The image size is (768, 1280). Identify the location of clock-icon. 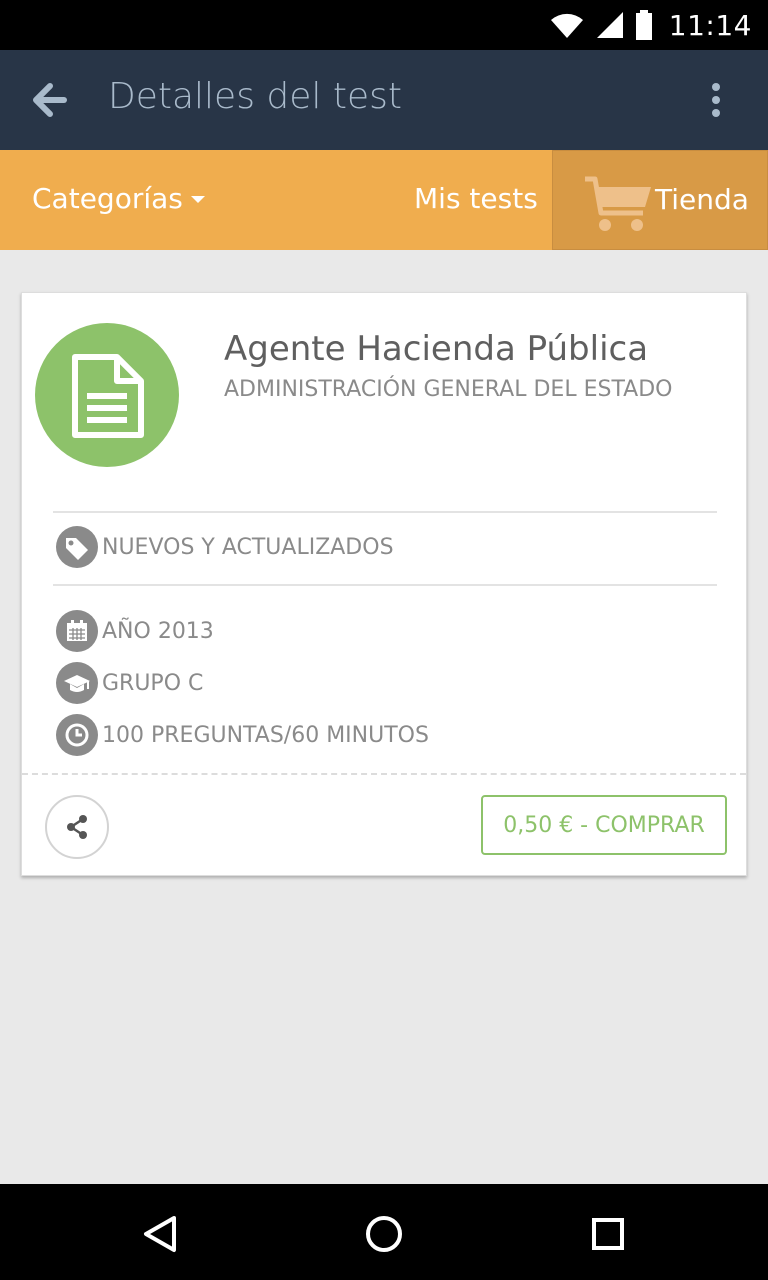
(77, 735).